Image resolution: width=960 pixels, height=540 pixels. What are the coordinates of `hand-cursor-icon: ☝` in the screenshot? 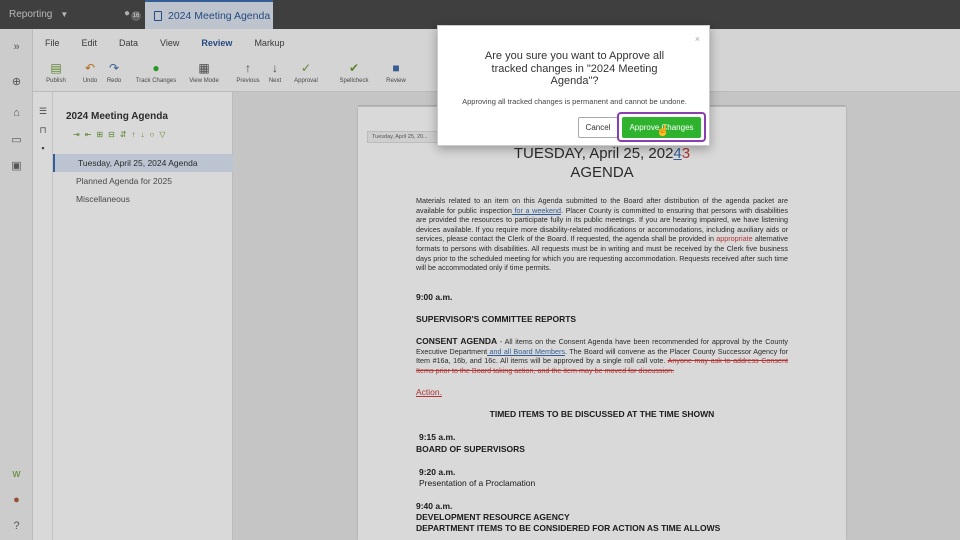 It's located at (663, 131).